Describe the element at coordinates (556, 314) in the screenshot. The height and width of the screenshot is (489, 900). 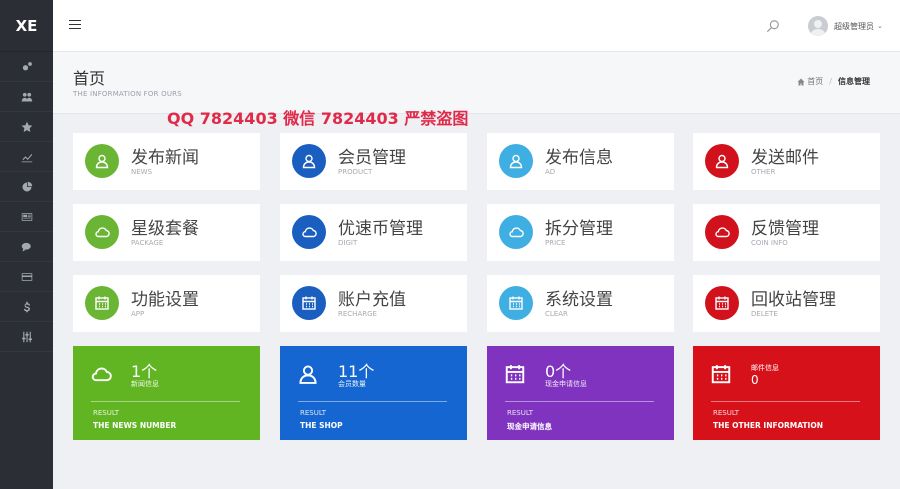
I see `card-subtitle: CLEAR` at that location.